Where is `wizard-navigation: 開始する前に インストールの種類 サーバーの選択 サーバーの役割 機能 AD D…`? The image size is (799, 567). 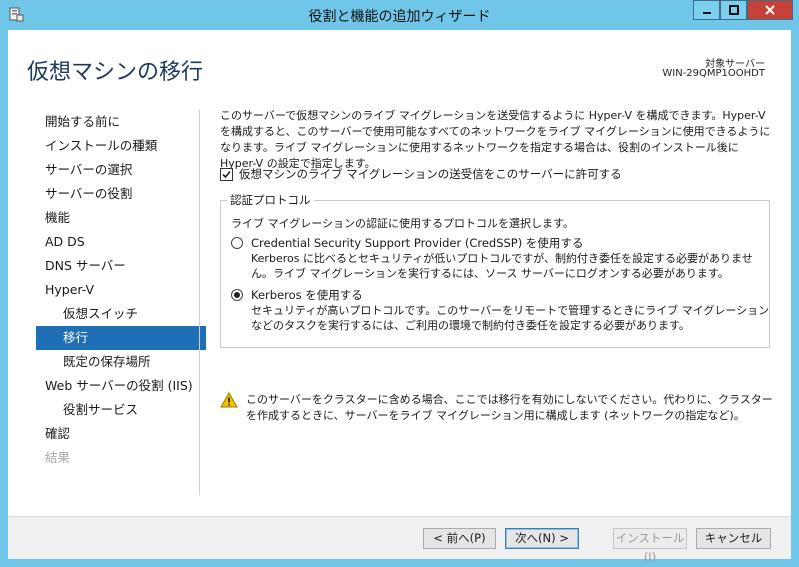
wizard-navigation: 開始する前に インストールの種類 サーバーの選択 サーバーの役割 機能 AD D… is located at coordinates (121, 290).